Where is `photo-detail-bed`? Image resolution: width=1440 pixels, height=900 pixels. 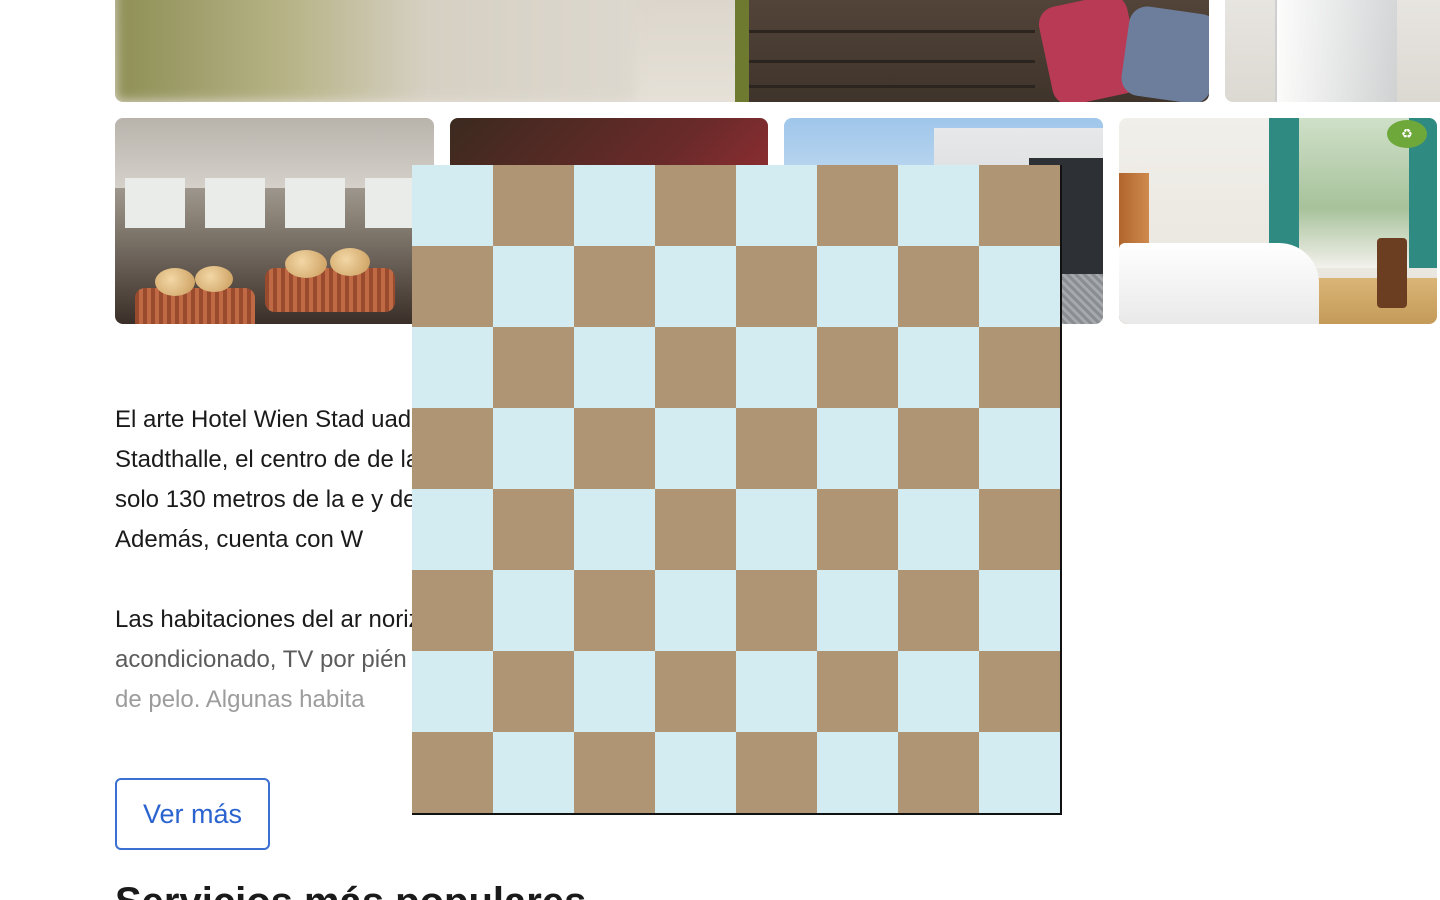
photo-detail-bed is located at coordinates (1219, 283).